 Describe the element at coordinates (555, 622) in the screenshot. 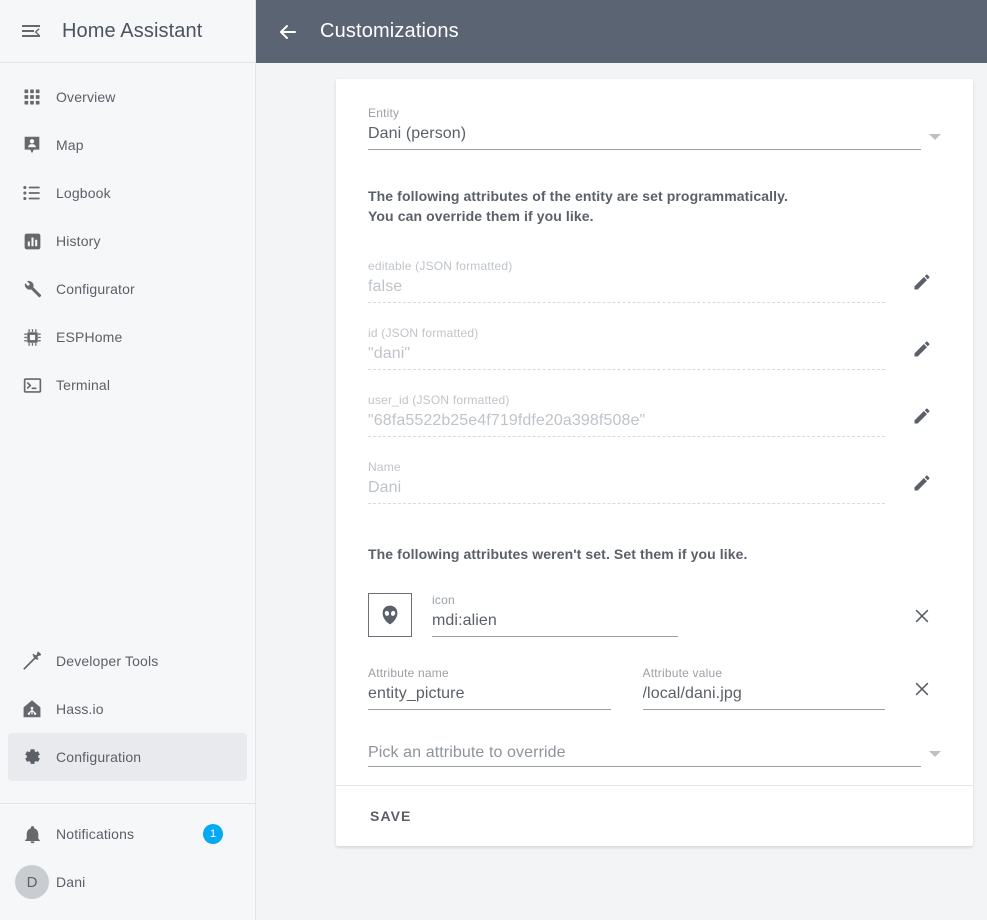

I see `icon-field-value: mdi:alien` at that location.